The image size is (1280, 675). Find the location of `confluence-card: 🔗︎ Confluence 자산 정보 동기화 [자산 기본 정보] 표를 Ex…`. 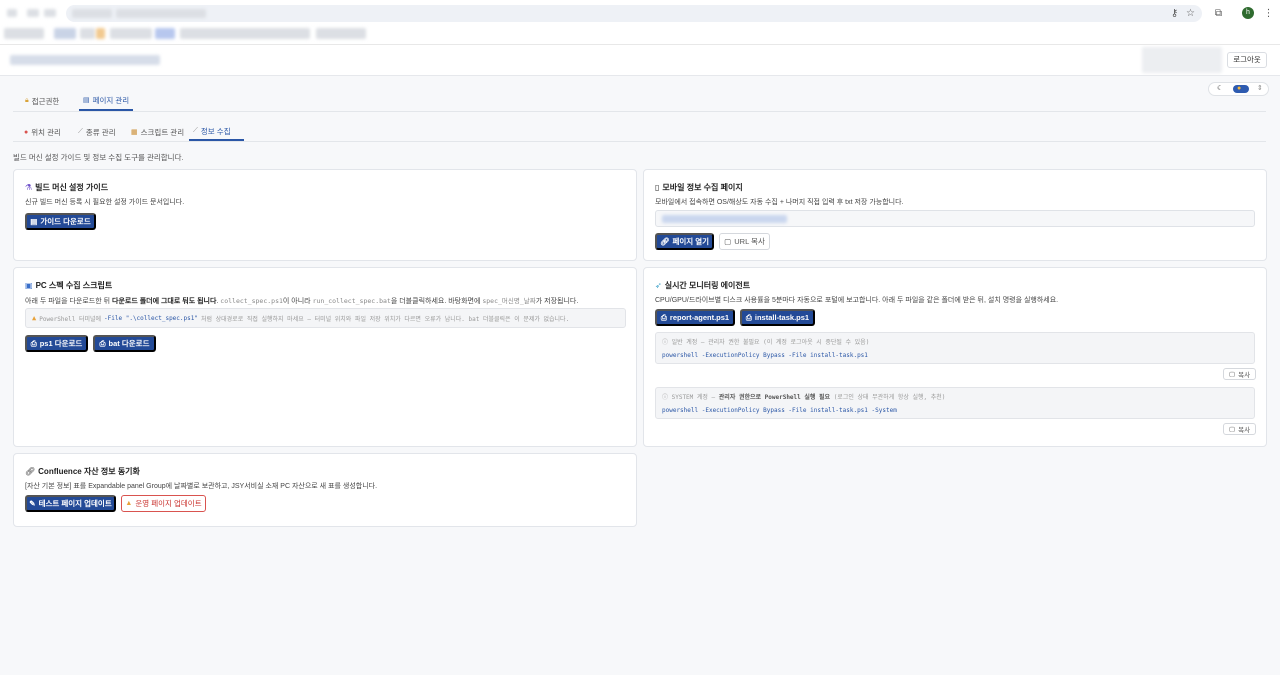

confluence-card: 🔗︎ Confluence 자산 정보 동기화 [자산 기본 정보] 표를 Ex… is located at coordinates (325, 490).